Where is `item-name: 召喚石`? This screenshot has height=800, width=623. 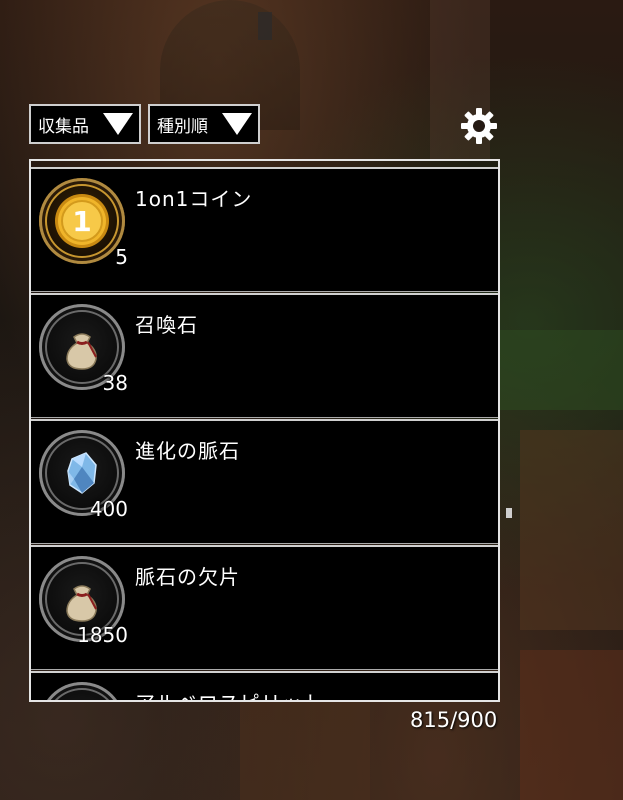 item-name: 召喚石 is located at coordinates (166, 325).